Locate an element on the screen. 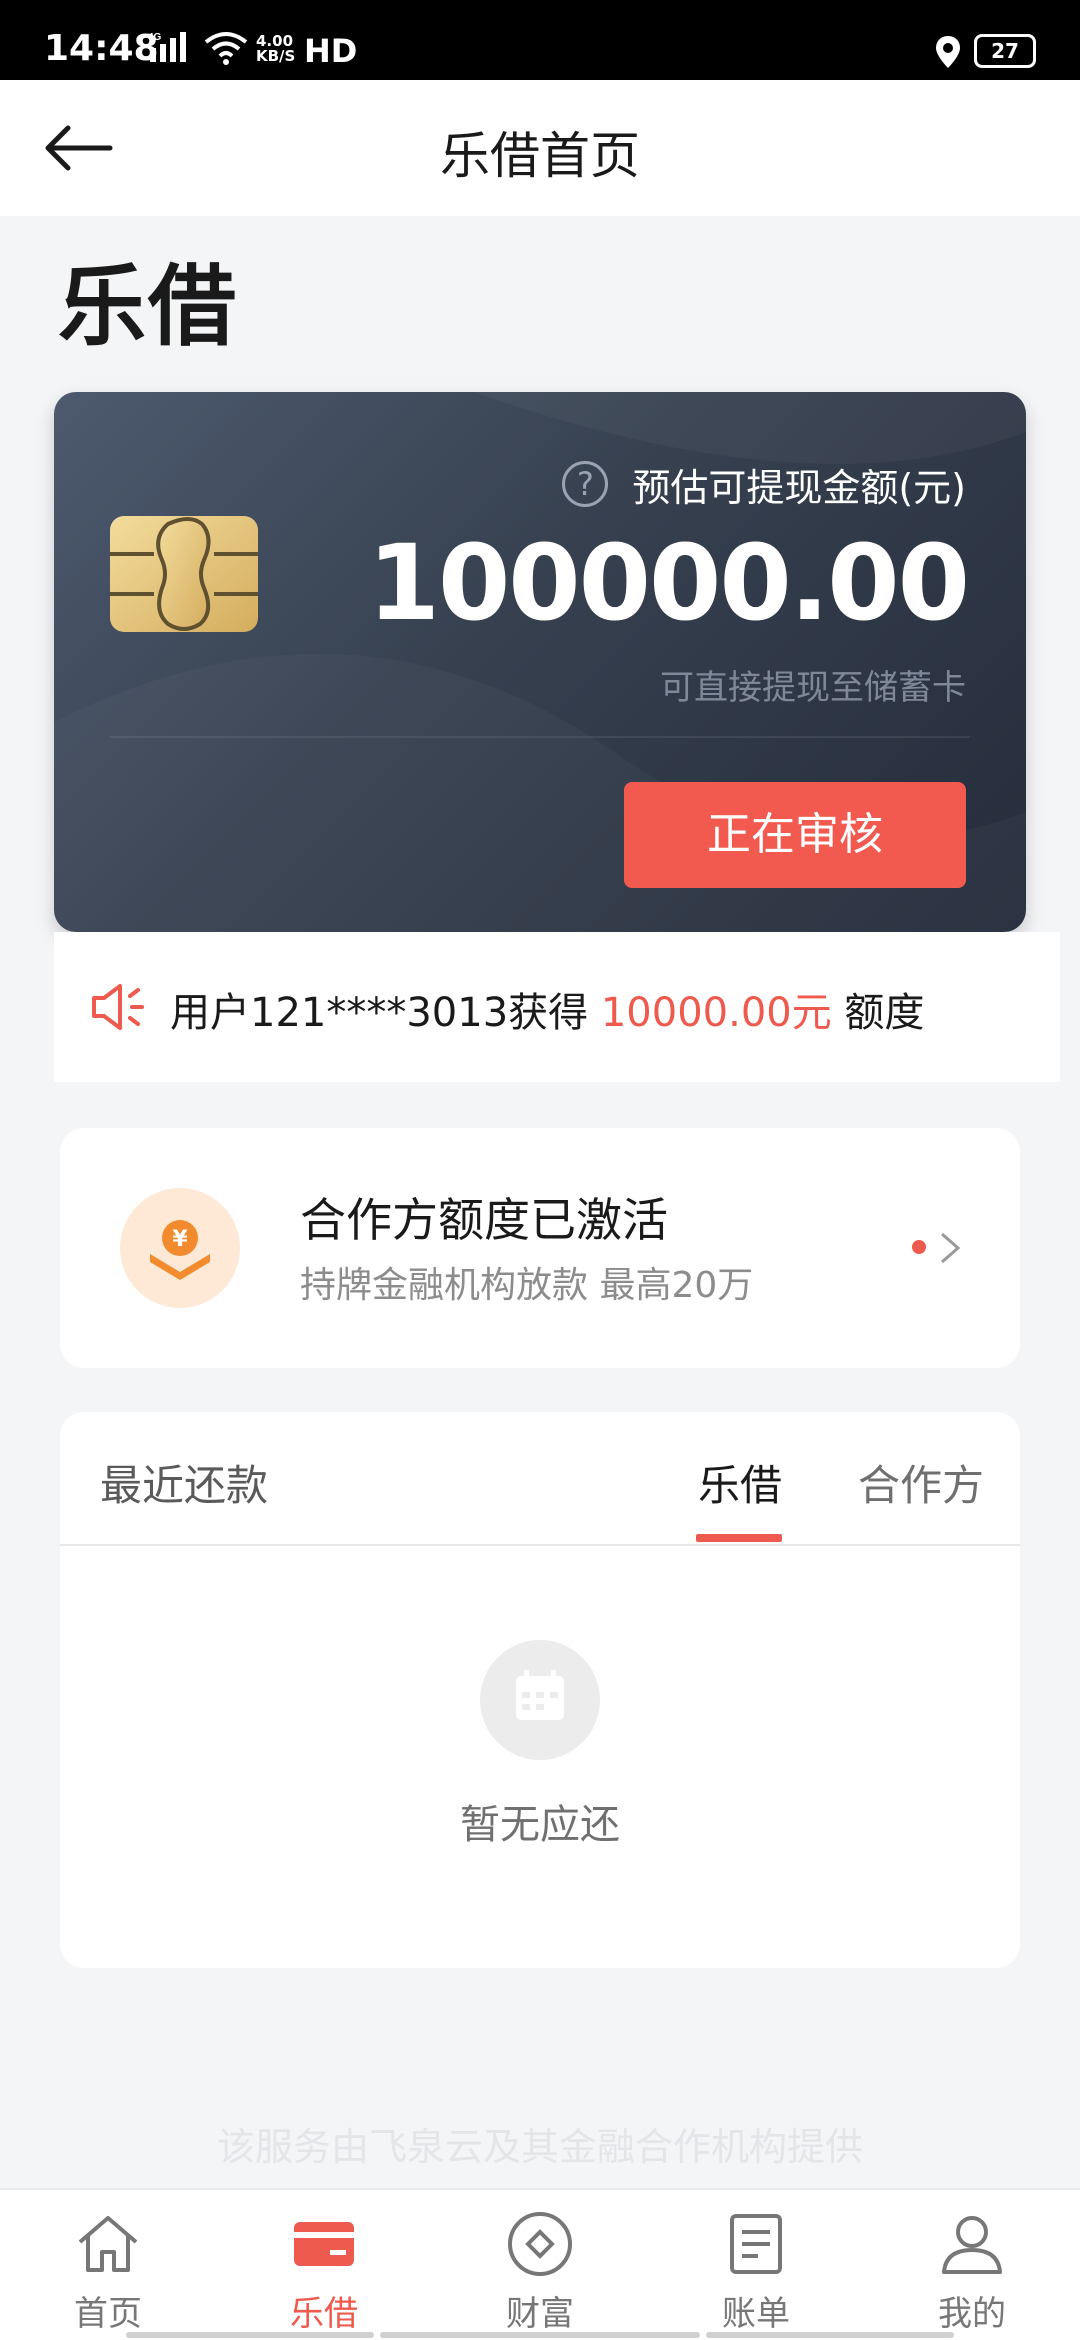 The image size is (1080, 2340). available-amount: 100000.00 is located at coordinates (668, 583).